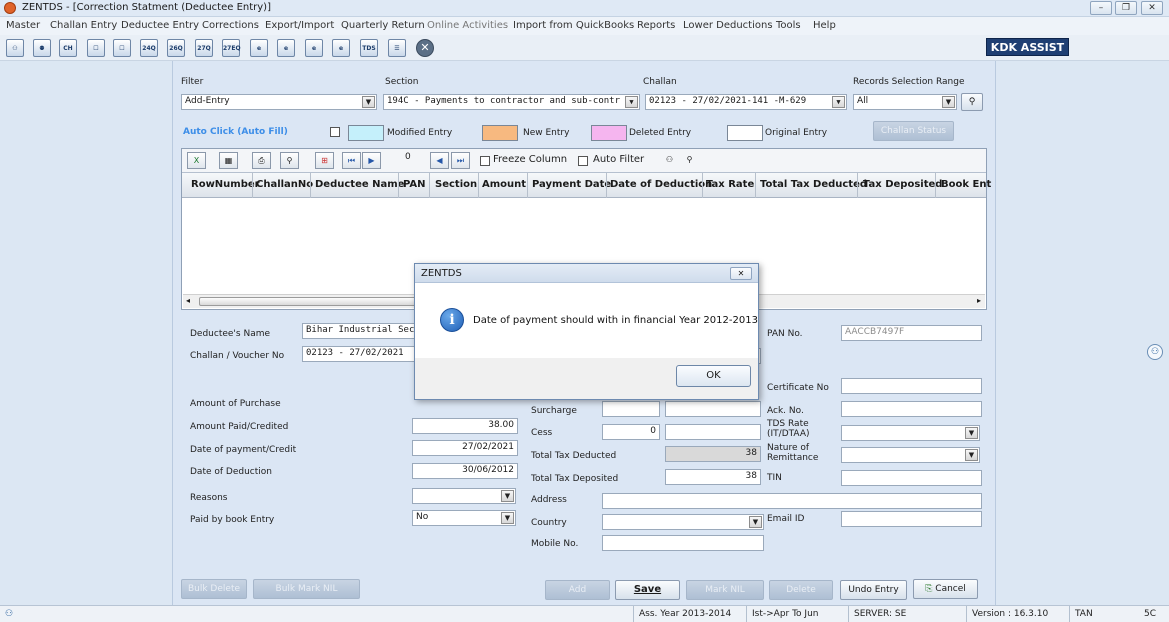 The width and height of the screenshot is (1169, 622). What do you see at coordinates (369, 48) in the screenshot?
I see `tds-icon: TDS` at bounding box center [369, 48].